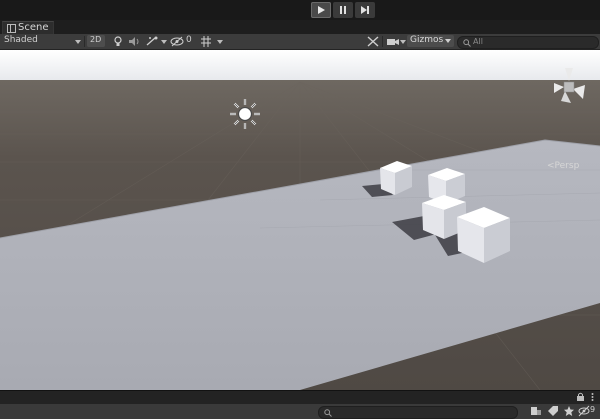 This screenshot has height=419, width=600. What do you see at coordinates (300, 10) in the screenshot?
I see `play-toolbar` at bounding box center [300, 10].